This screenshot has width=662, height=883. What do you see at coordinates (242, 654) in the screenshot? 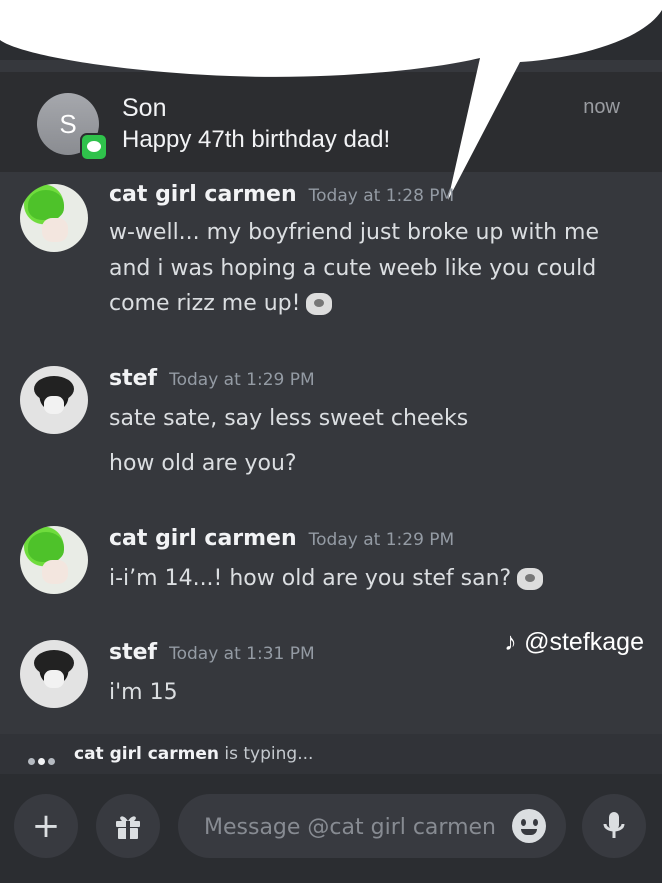
I see `message-timestamp: Today at 1:31 PM` at bounding box center [242, 654].